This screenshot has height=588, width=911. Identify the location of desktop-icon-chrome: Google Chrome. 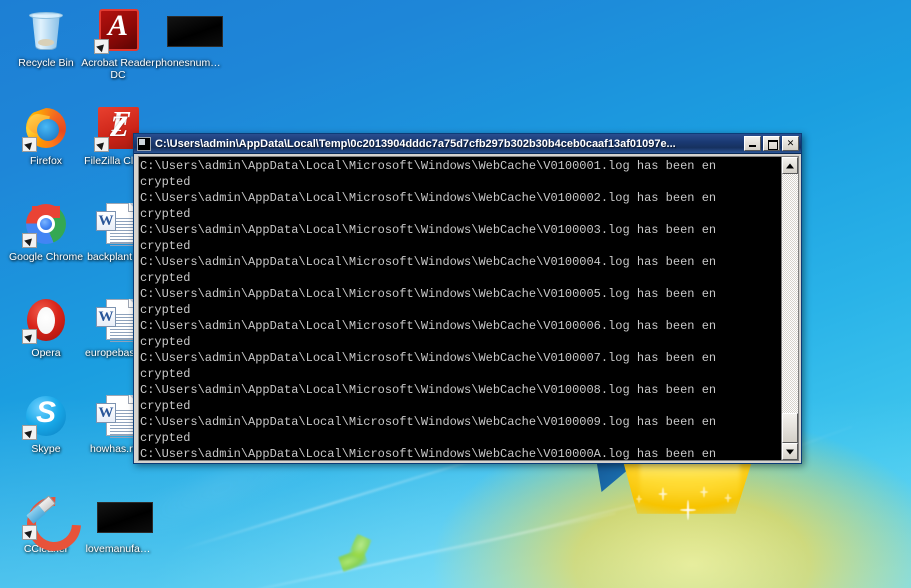
(46, 231).